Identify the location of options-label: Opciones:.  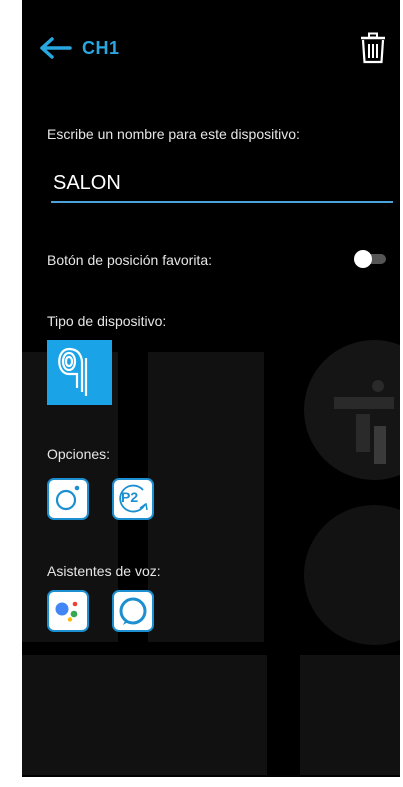
(79, 454).